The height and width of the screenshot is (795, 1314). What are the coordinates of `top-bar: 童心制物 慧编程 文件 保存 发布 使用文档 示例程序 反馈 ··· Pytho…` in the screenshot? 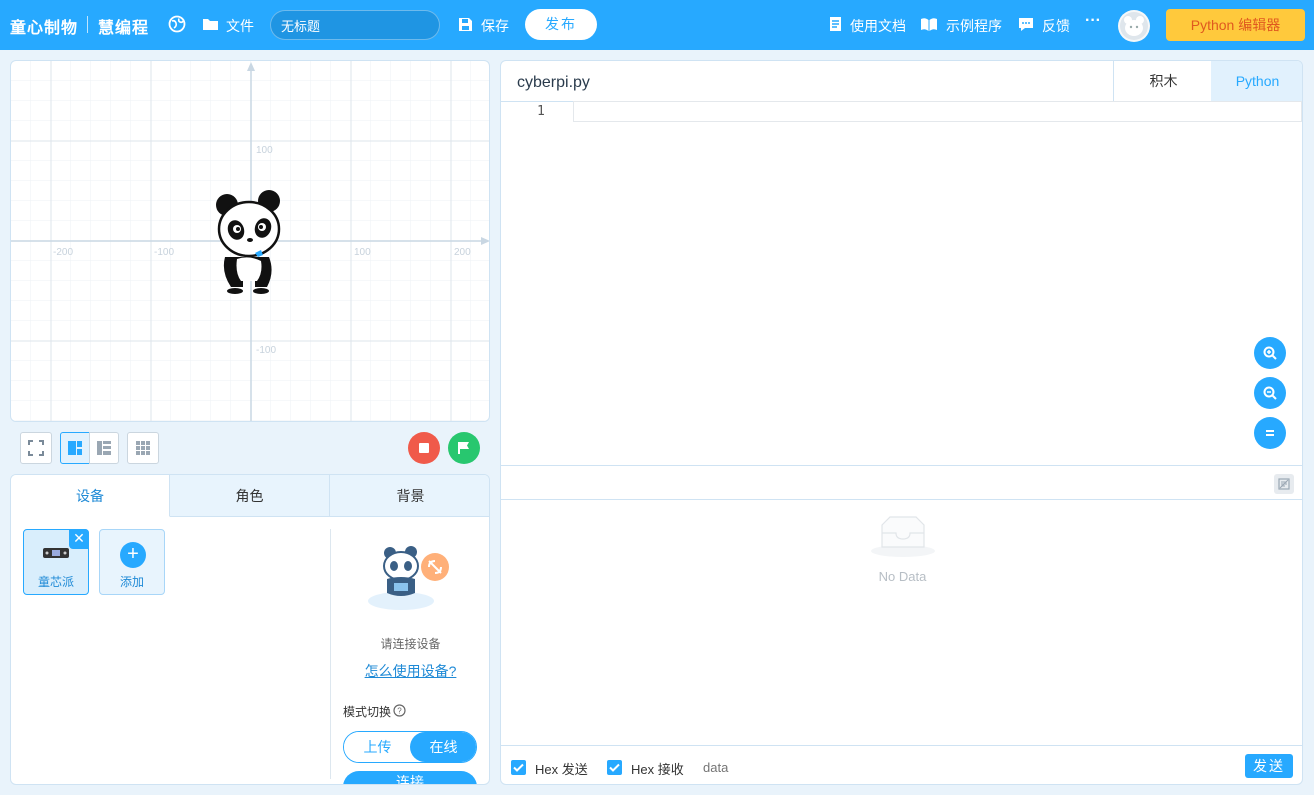 It's located at (657, 25).